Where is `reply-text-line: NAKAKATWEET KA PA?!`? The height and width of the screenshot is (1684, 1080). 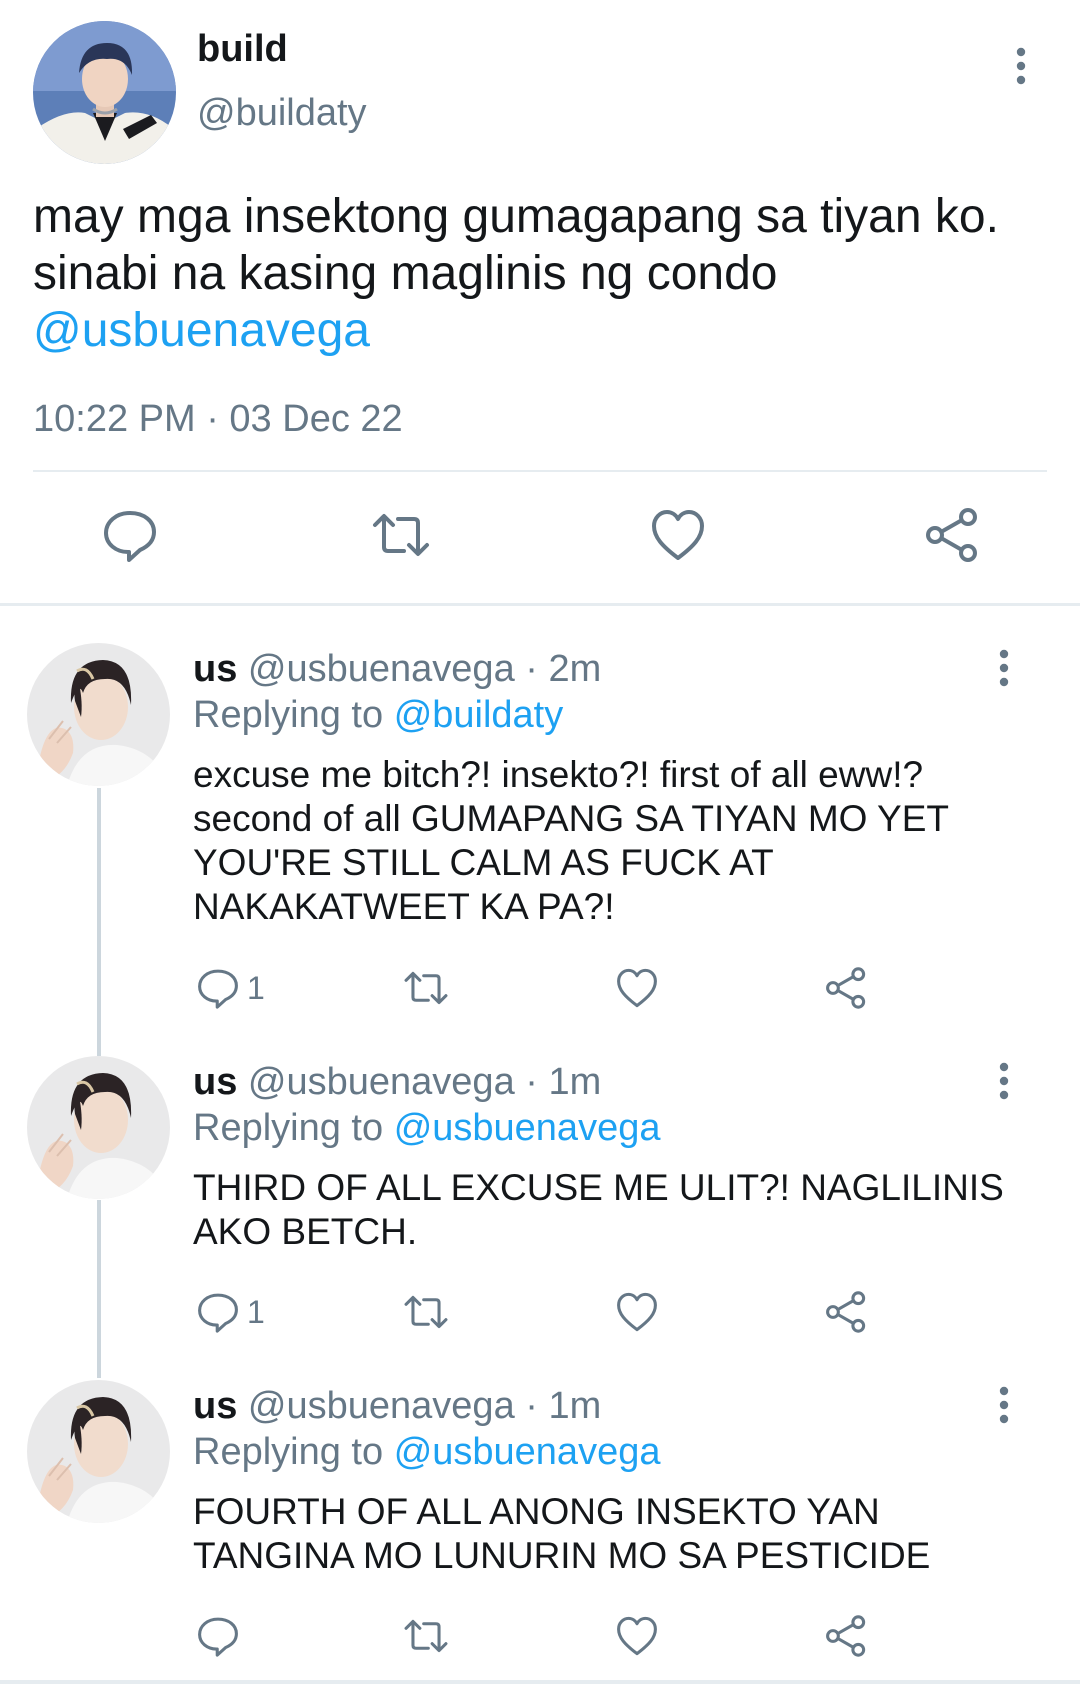
reply-text-line: NAKAKATWEET KA PA?! is located at coordinates (404, 906).